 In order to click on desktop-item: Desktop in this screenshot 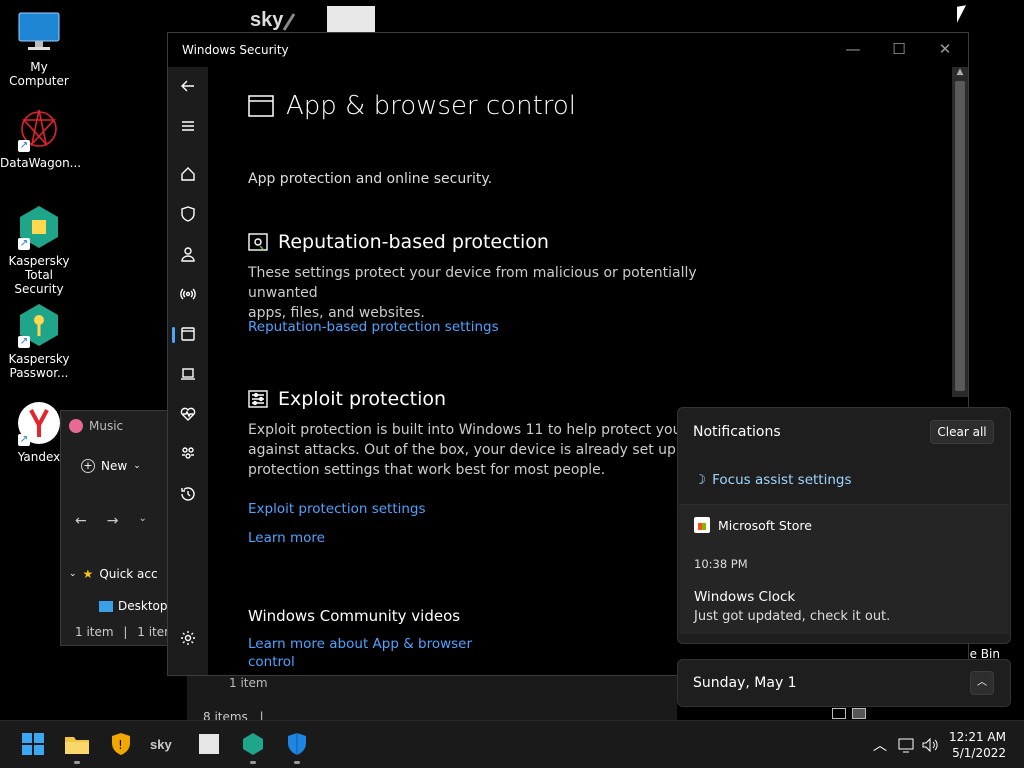, I will do `click(133, 606)`.